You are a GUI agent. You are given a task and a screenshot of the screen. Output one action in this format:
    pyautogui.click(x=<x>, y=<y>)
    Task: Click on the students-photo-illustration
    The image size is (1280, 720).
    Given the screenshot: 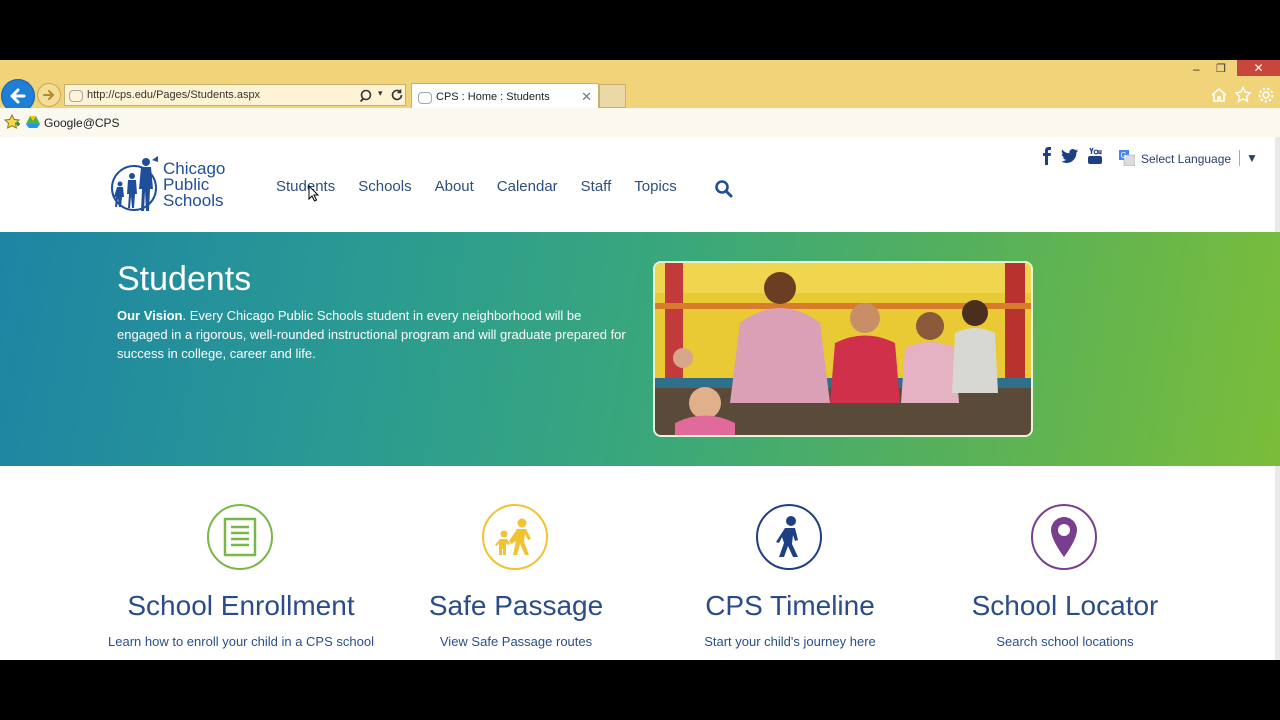 What is the action you would take?
    pyautogui.click(x=843, y=349)
    